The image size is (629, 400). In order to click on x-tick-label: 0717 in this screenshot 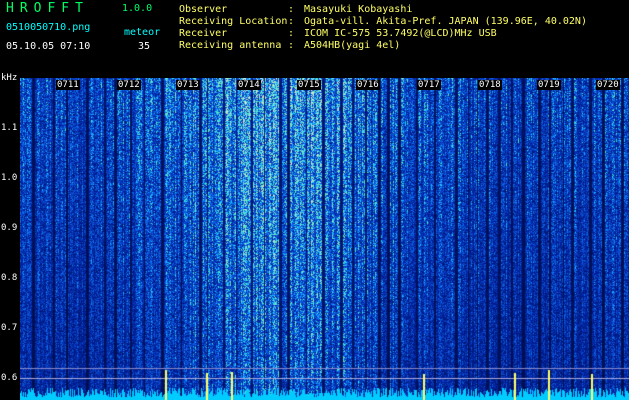, I will do `click(429, 85)`.